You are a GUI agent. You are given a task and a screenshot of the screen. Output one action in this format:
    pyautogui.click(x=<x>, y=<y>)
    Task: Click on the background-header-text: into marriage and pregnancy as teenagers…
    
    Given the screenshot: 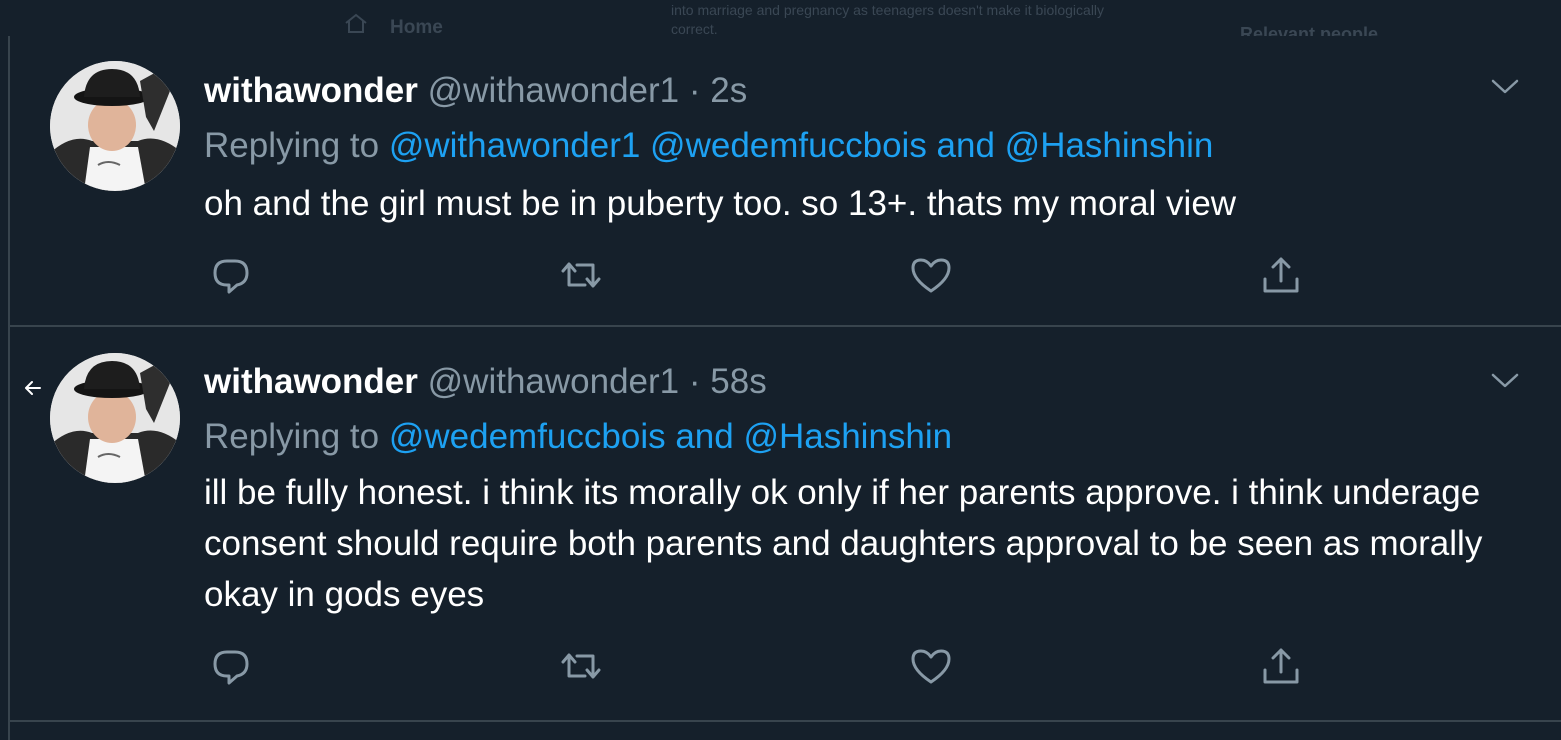 What is the action you would take?
    pyautogui.click(x=888, y=19)
    